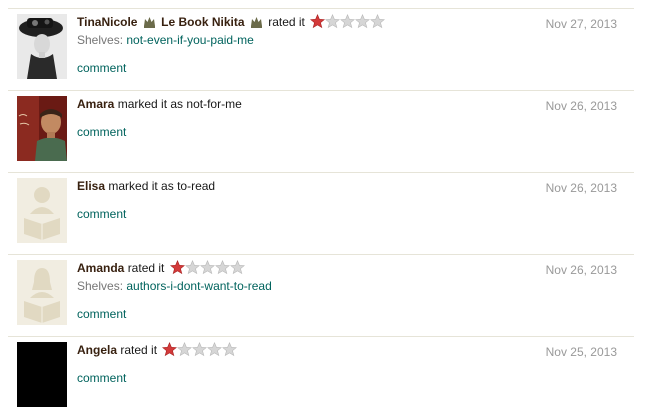  I want to click on shelf-link: authors-i-dont-want-to-read, so click(198, 286).